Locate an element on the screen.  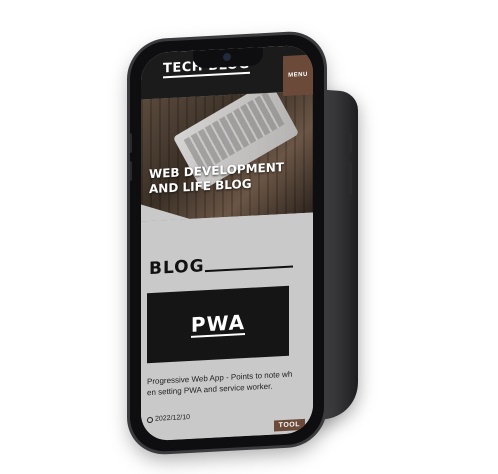
post-thumbnail: PWA is located at coordinates (218, 324).